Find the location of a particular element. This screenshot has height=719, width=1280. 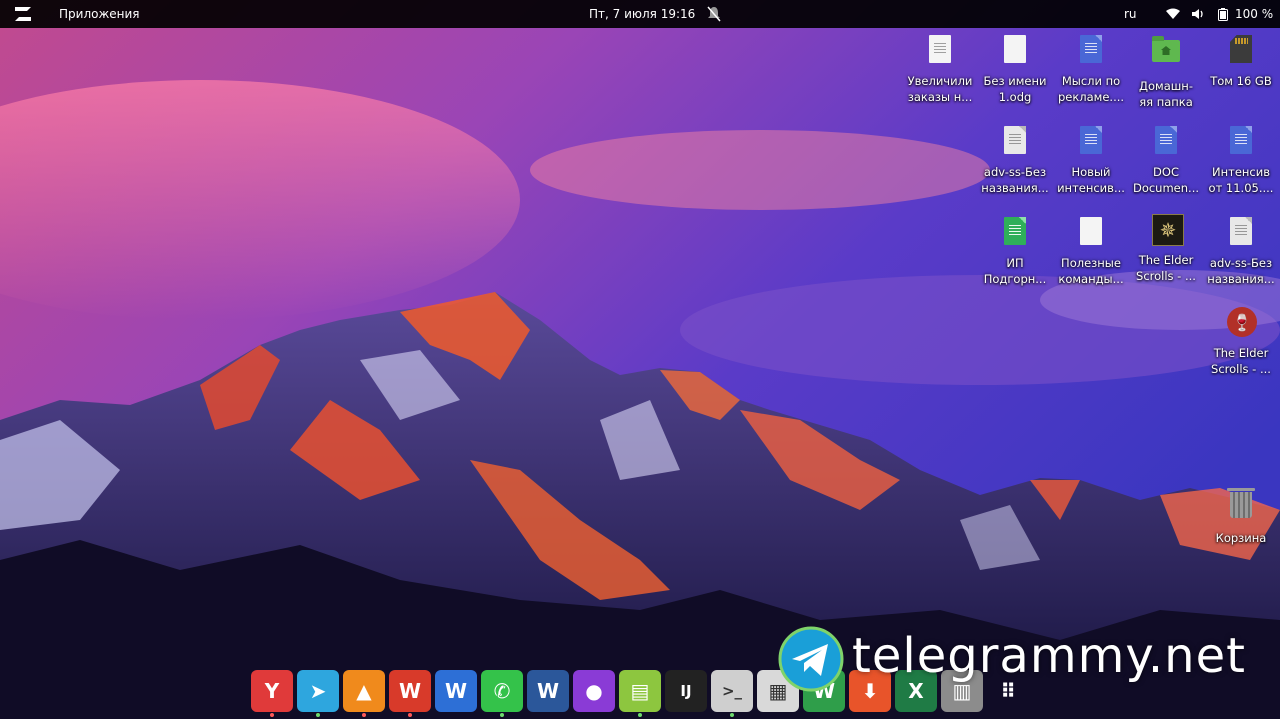

dock-color-picker-button: ● is located at coordinates (594, 691).